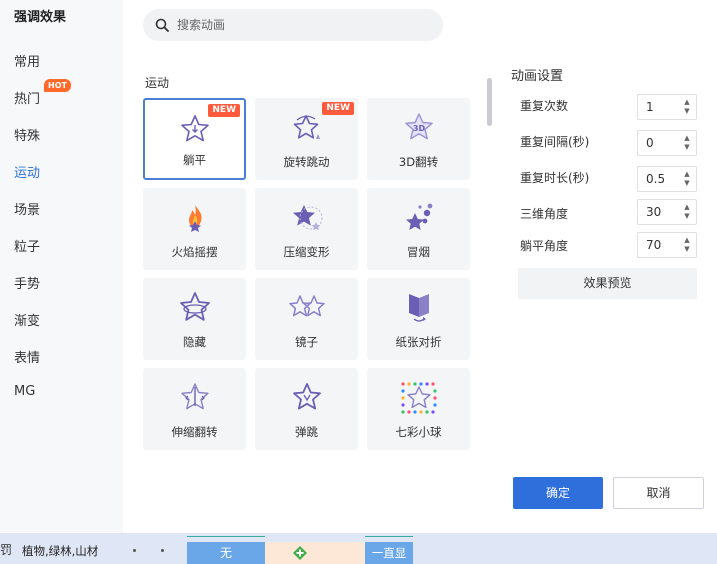 The image size is (717, 564). What do you see at coordinates (418, 162) in the screenshot?
I see `tile-label: 3D翻转` at bounding box center [418, 162].